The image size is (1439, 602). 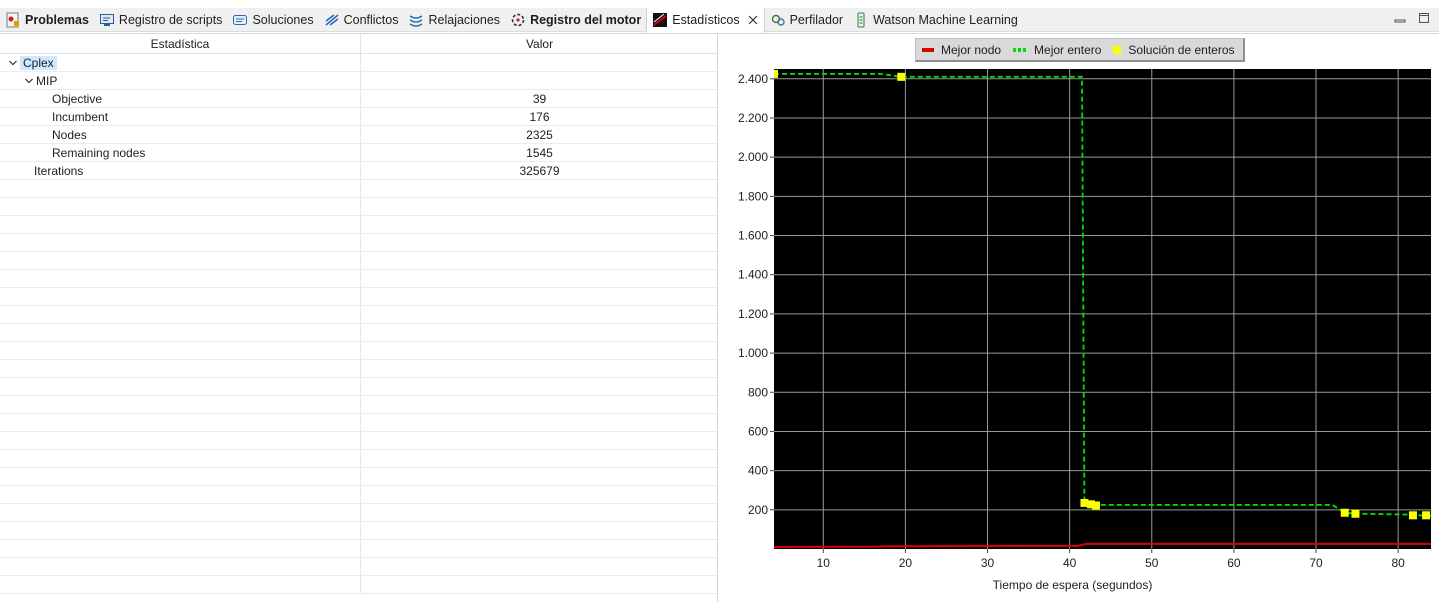 What do you see at coordinates (1412, 18) in the screenshot?
I see `window-controls` at bounding box center [1412, 18].